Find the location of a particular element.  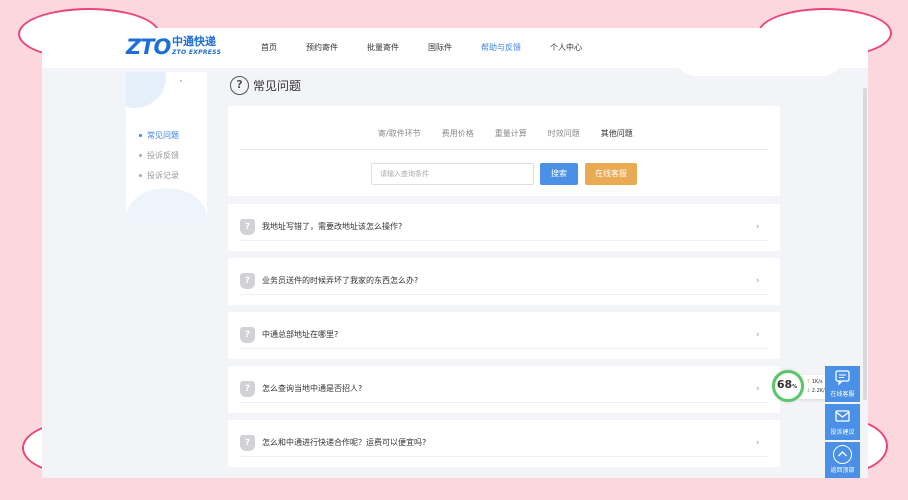

faq-item: ? 中通总部地址在哪里? › is located at coordinates (504, 335).